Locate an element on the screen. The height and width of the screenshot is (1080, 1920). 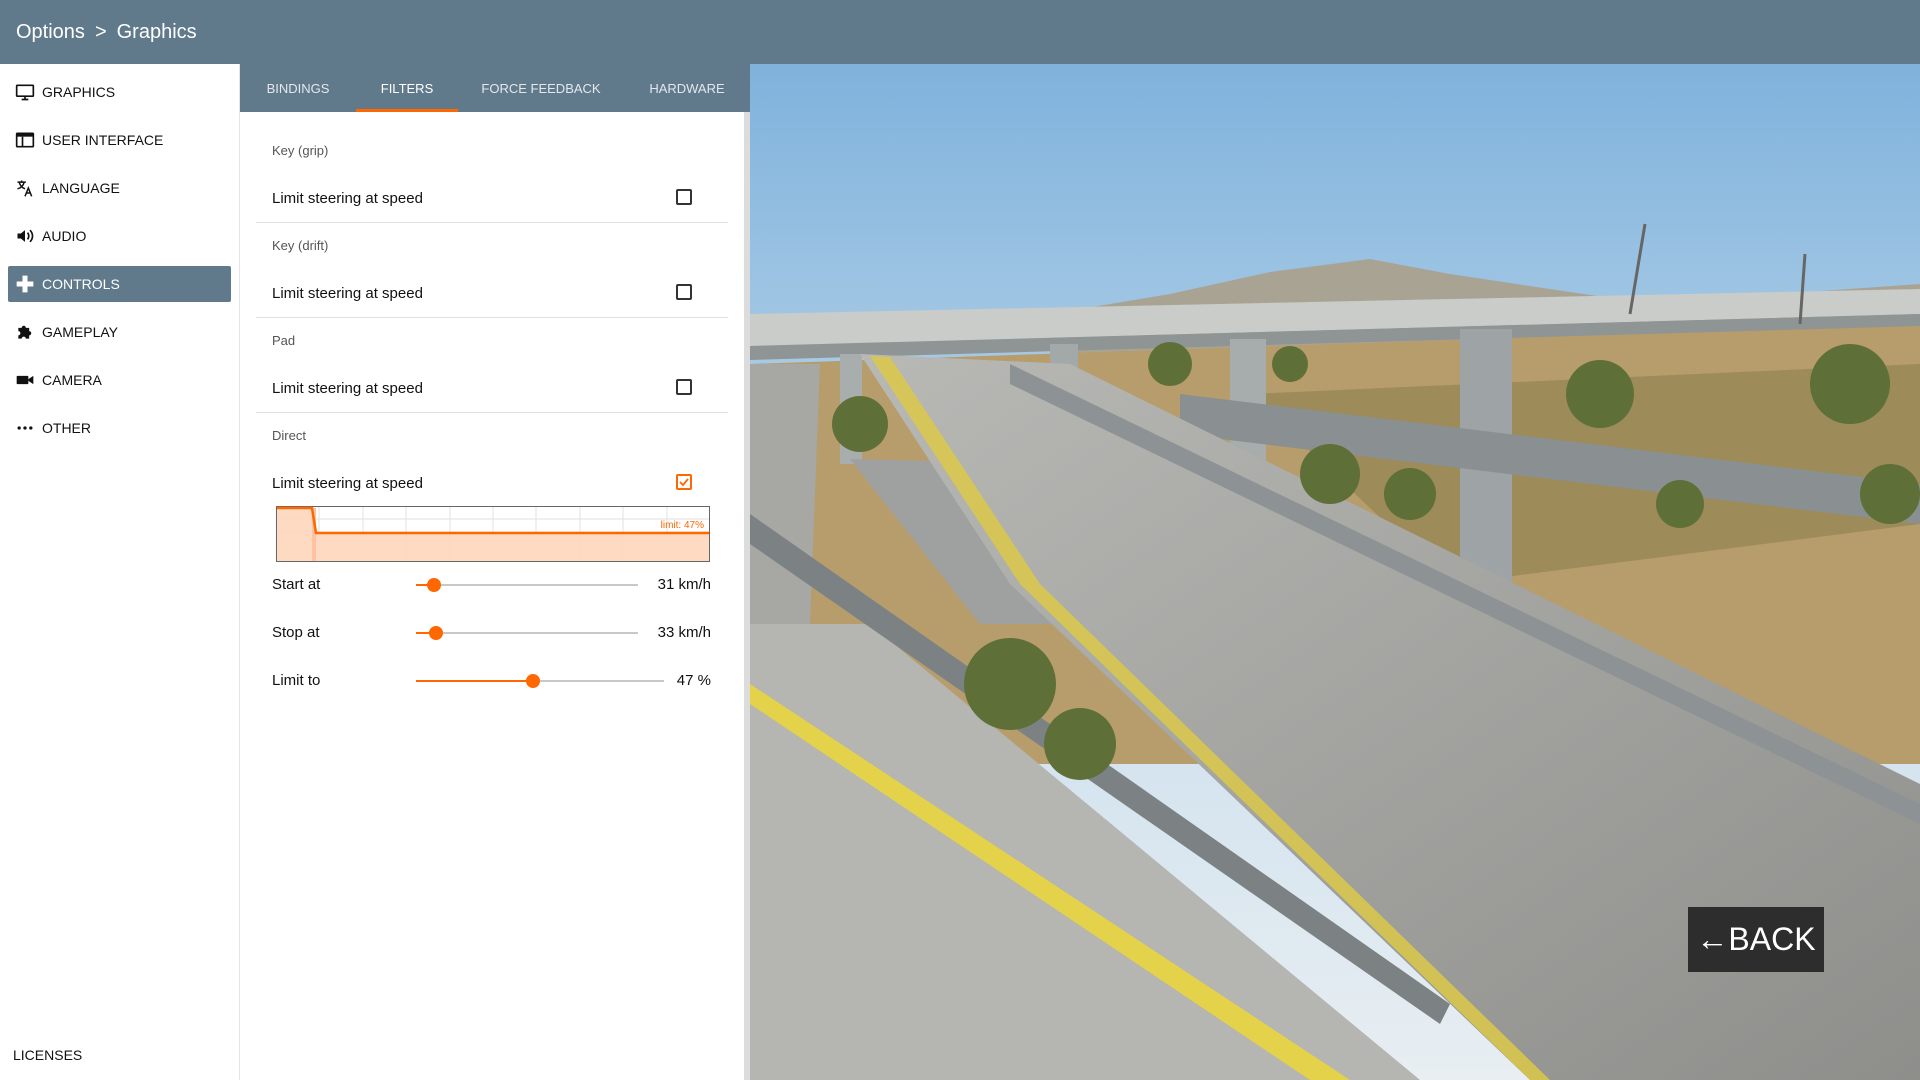
back-button-label: BACK is located at coordinates (1772, 939).